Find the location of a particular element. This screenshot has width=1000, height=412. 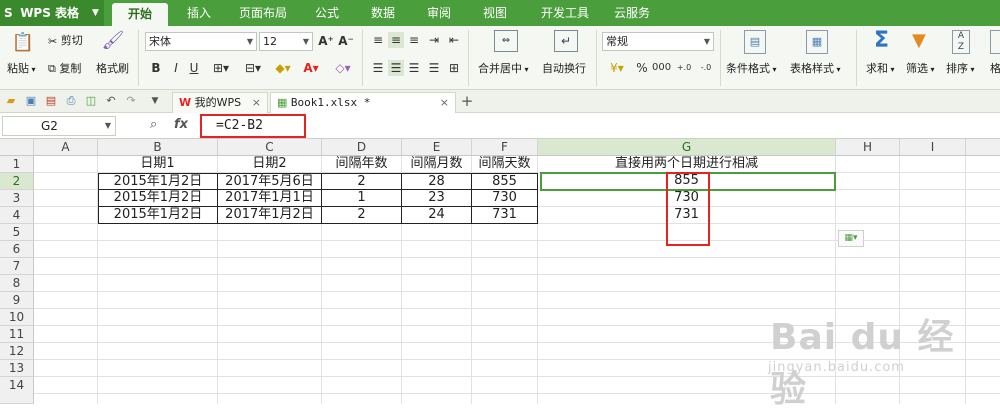

sort-button: 排序 ▾ is located at coordinates (960, 68).